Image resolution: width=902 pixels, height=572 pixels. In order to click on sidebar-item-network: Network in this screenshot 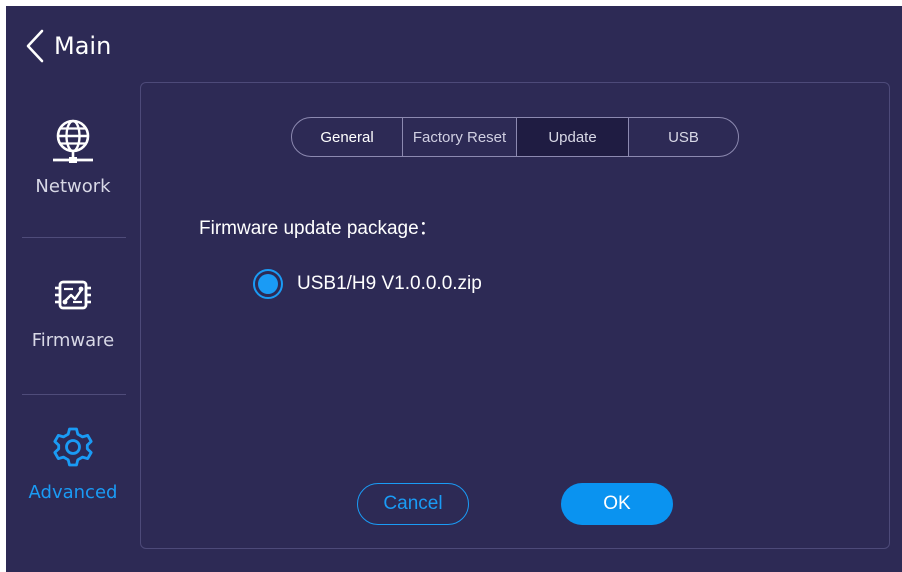, I will do `click(73, 176)`.